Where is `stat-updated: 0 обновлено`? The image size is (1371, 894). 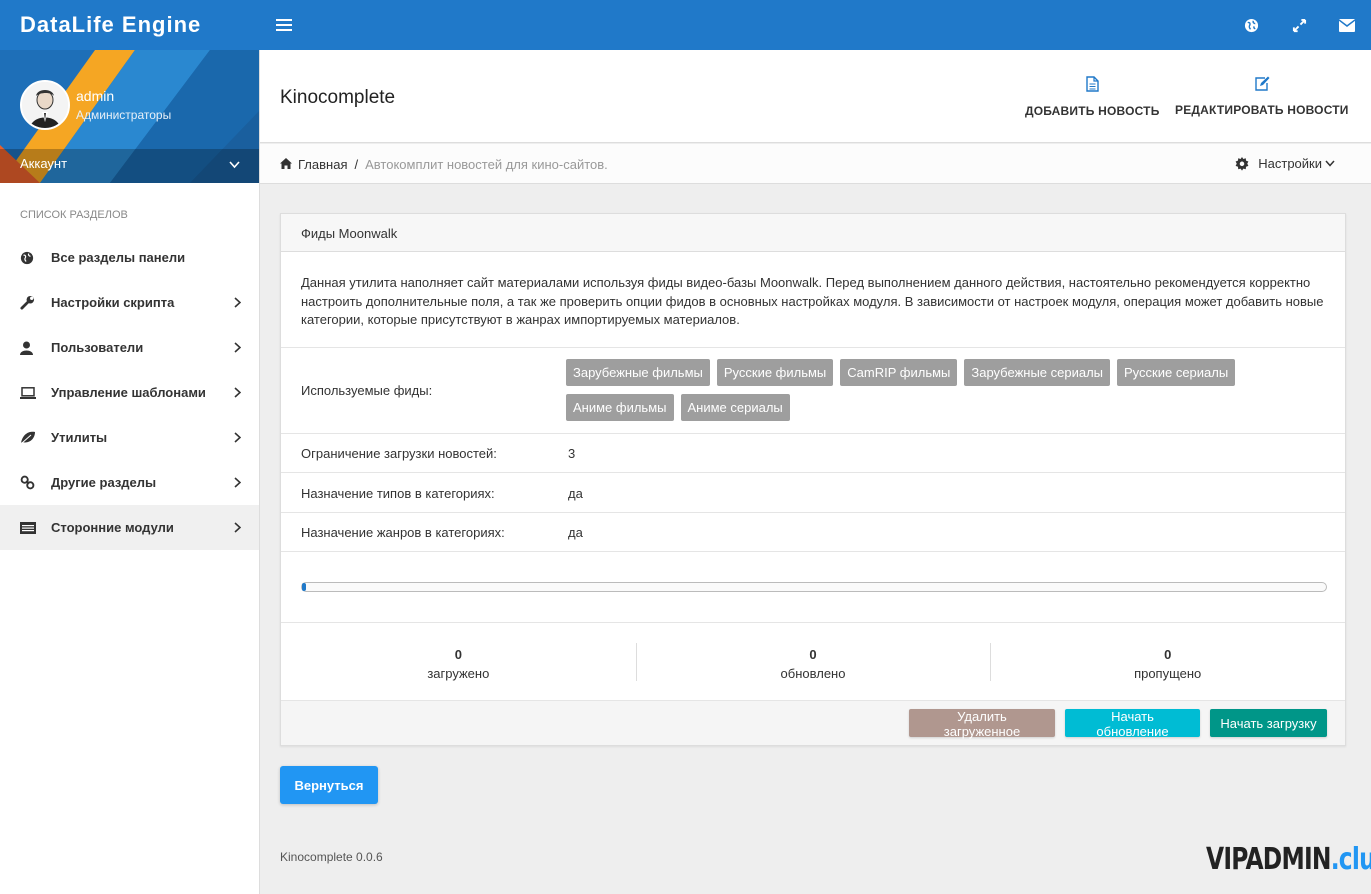
stat-updated: 0 обновлено is located at coordinates (813, 661).